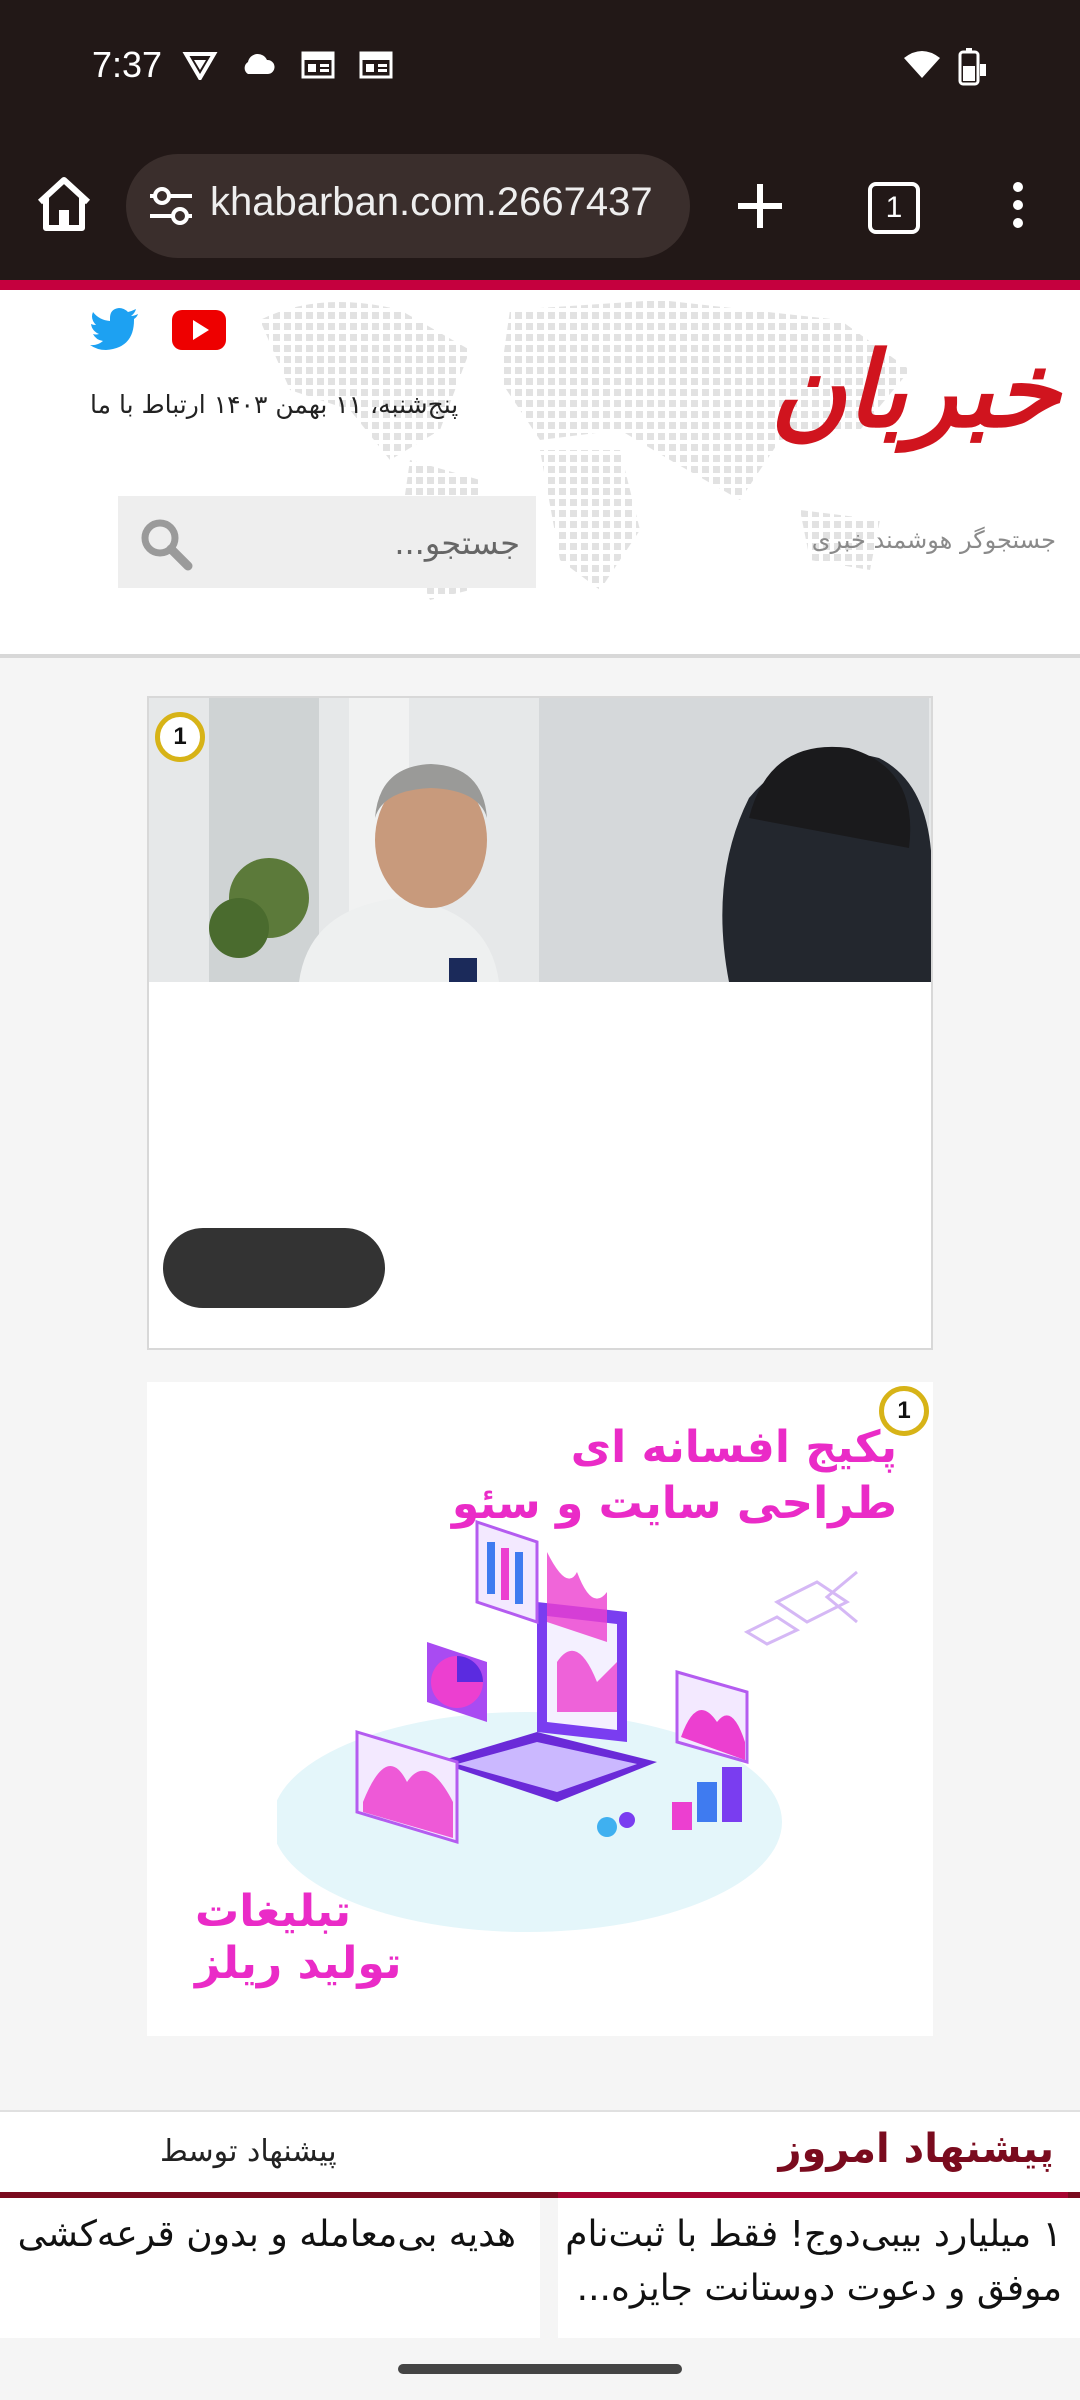 This screenshot has width=1080, height=2400. Describe the element at coordinates (890, 395) in the screenshot. I see `site-logo: خبربان` at that location.